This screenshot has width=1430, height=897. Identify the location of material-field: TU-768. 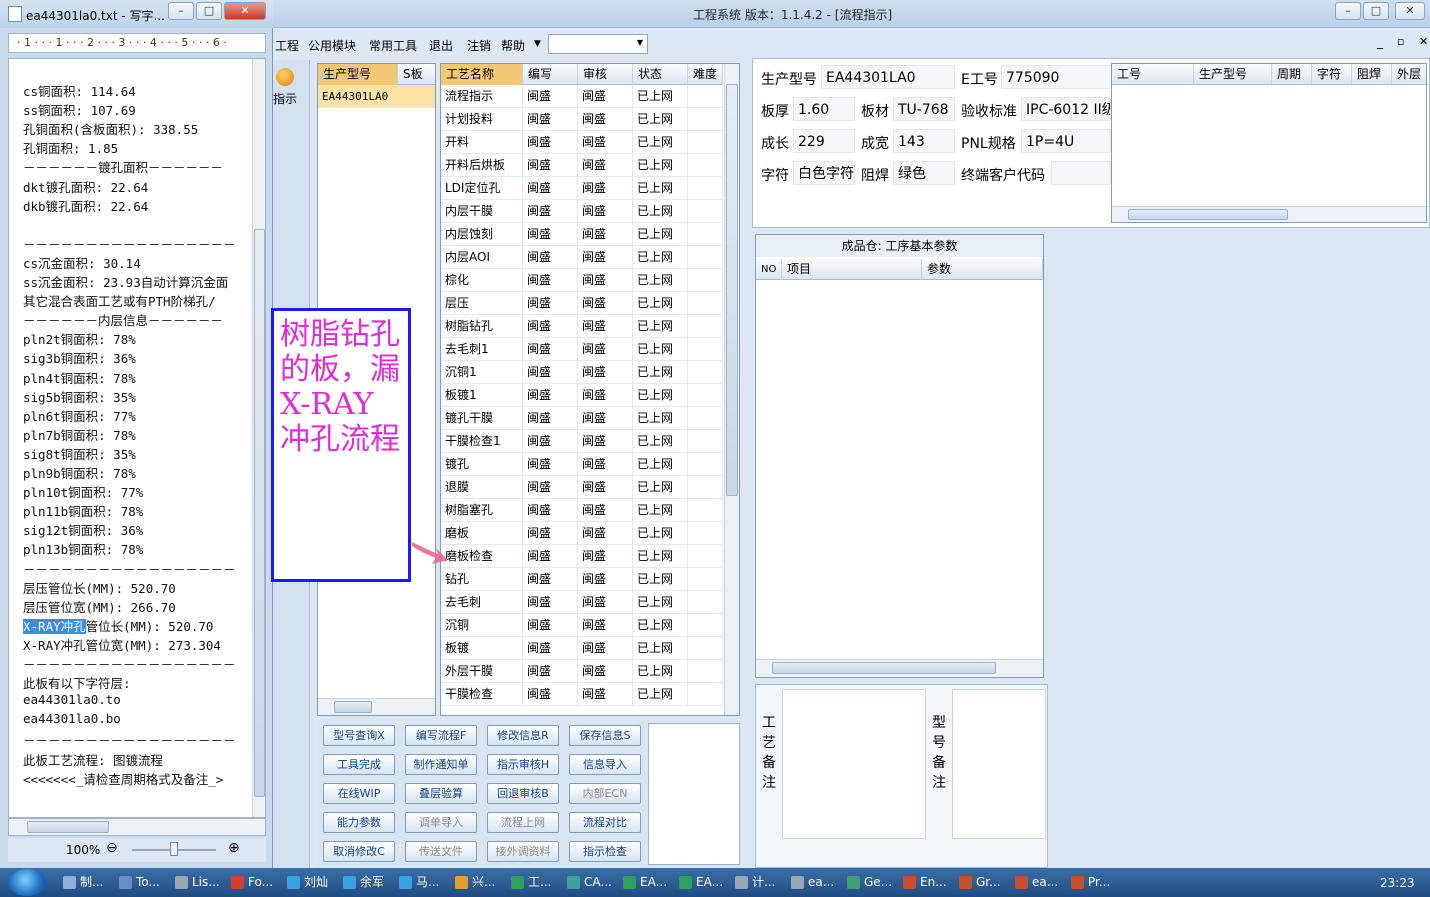
(924, 109).